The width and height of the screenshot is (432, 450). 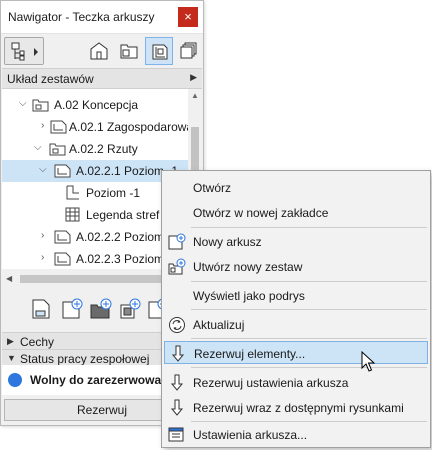 I want to click on layout-folder-icon, so click(x=129, y=51).